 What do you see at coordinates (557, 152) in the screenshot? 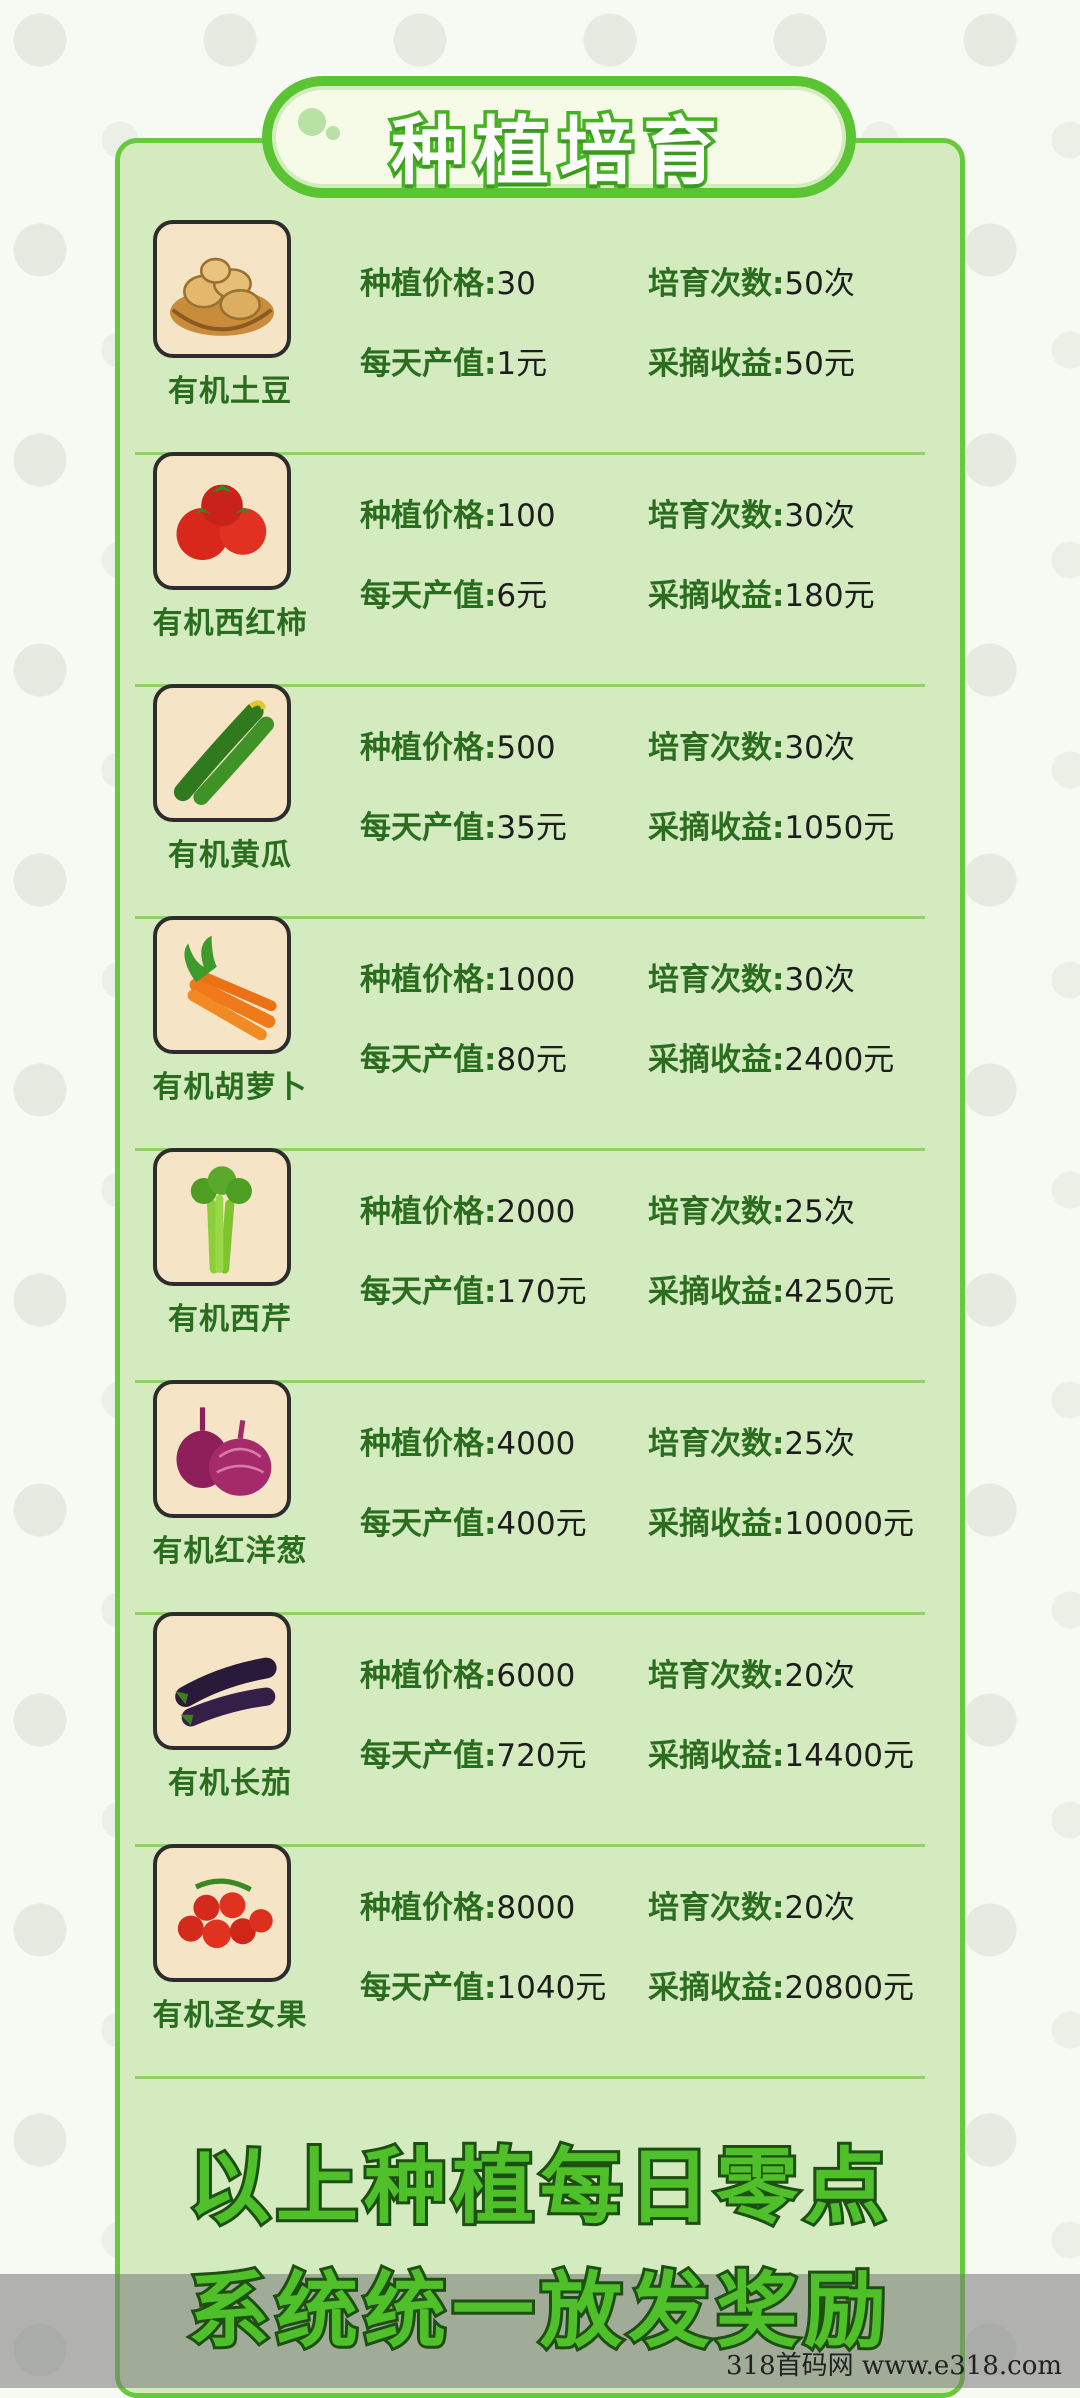
I see `page-title: 种植培育` at bounding box center [557, 152].